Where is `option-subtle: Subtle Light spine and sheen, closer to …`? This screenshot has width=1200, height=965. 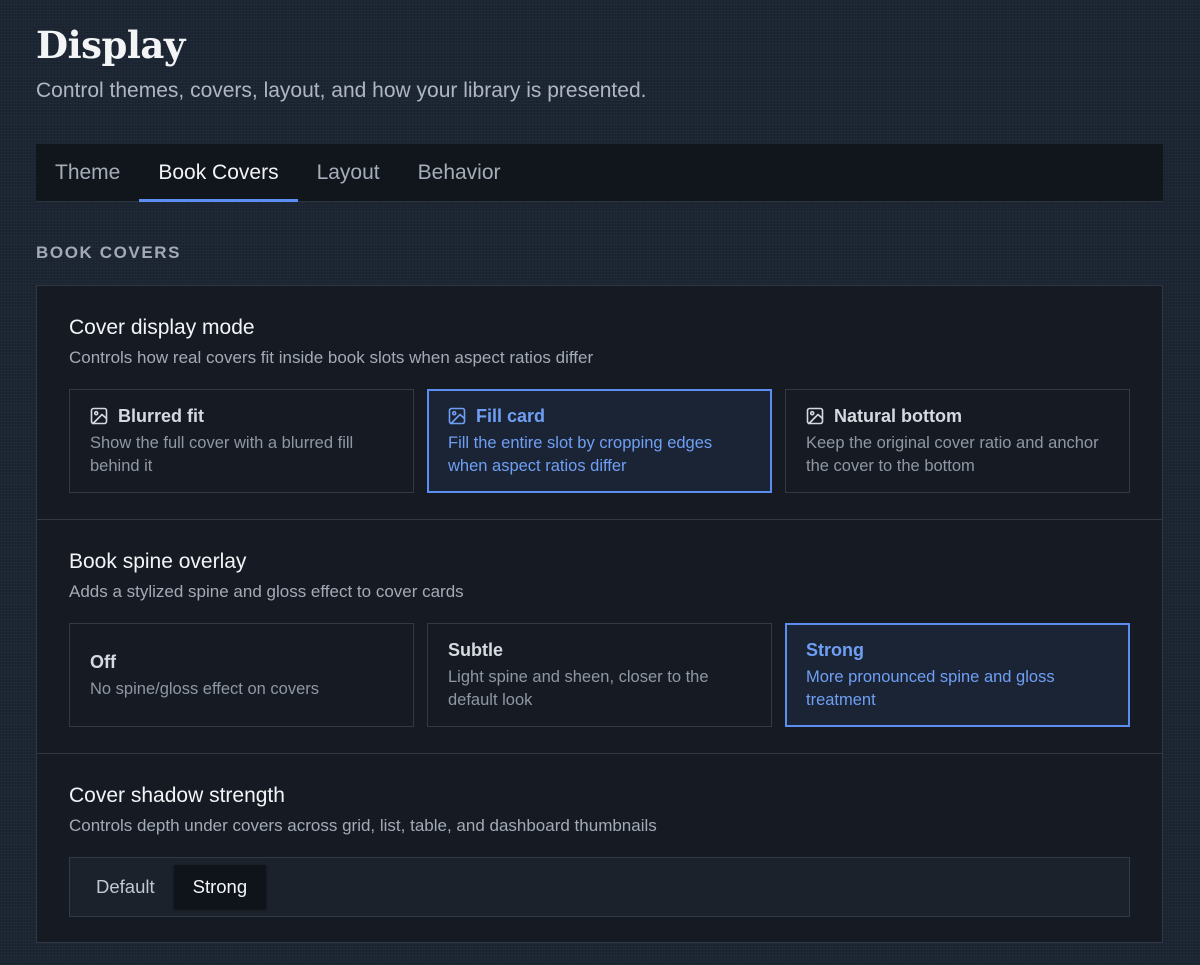 option-subtle: Subtle Light spine and sheen, closer to … is located at coordinates (599, 675).